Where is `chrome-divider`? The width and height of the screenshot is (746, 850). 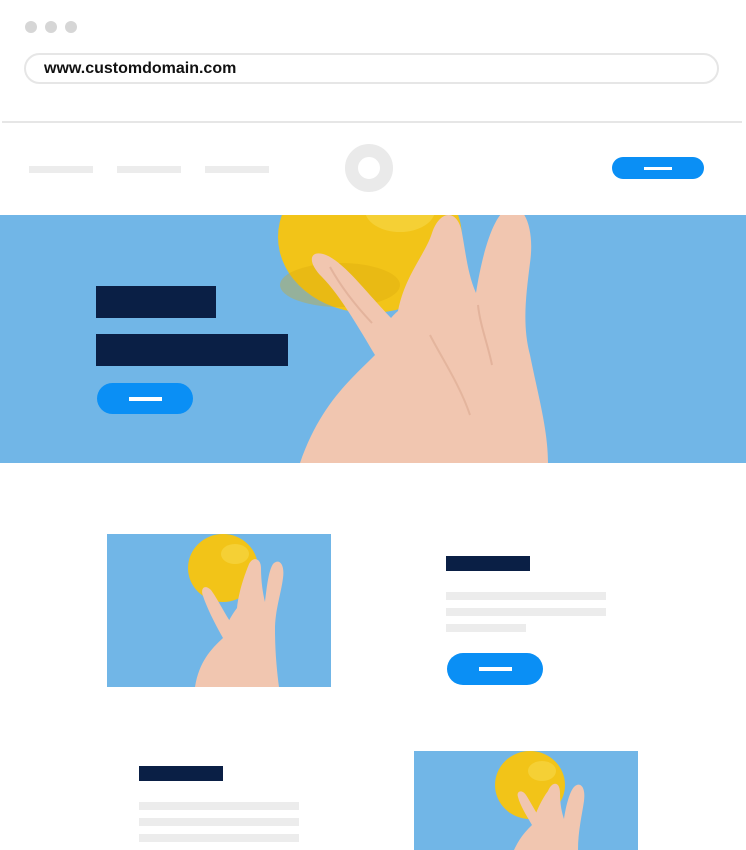
chrome-divider is located at coordinates (372, 122).